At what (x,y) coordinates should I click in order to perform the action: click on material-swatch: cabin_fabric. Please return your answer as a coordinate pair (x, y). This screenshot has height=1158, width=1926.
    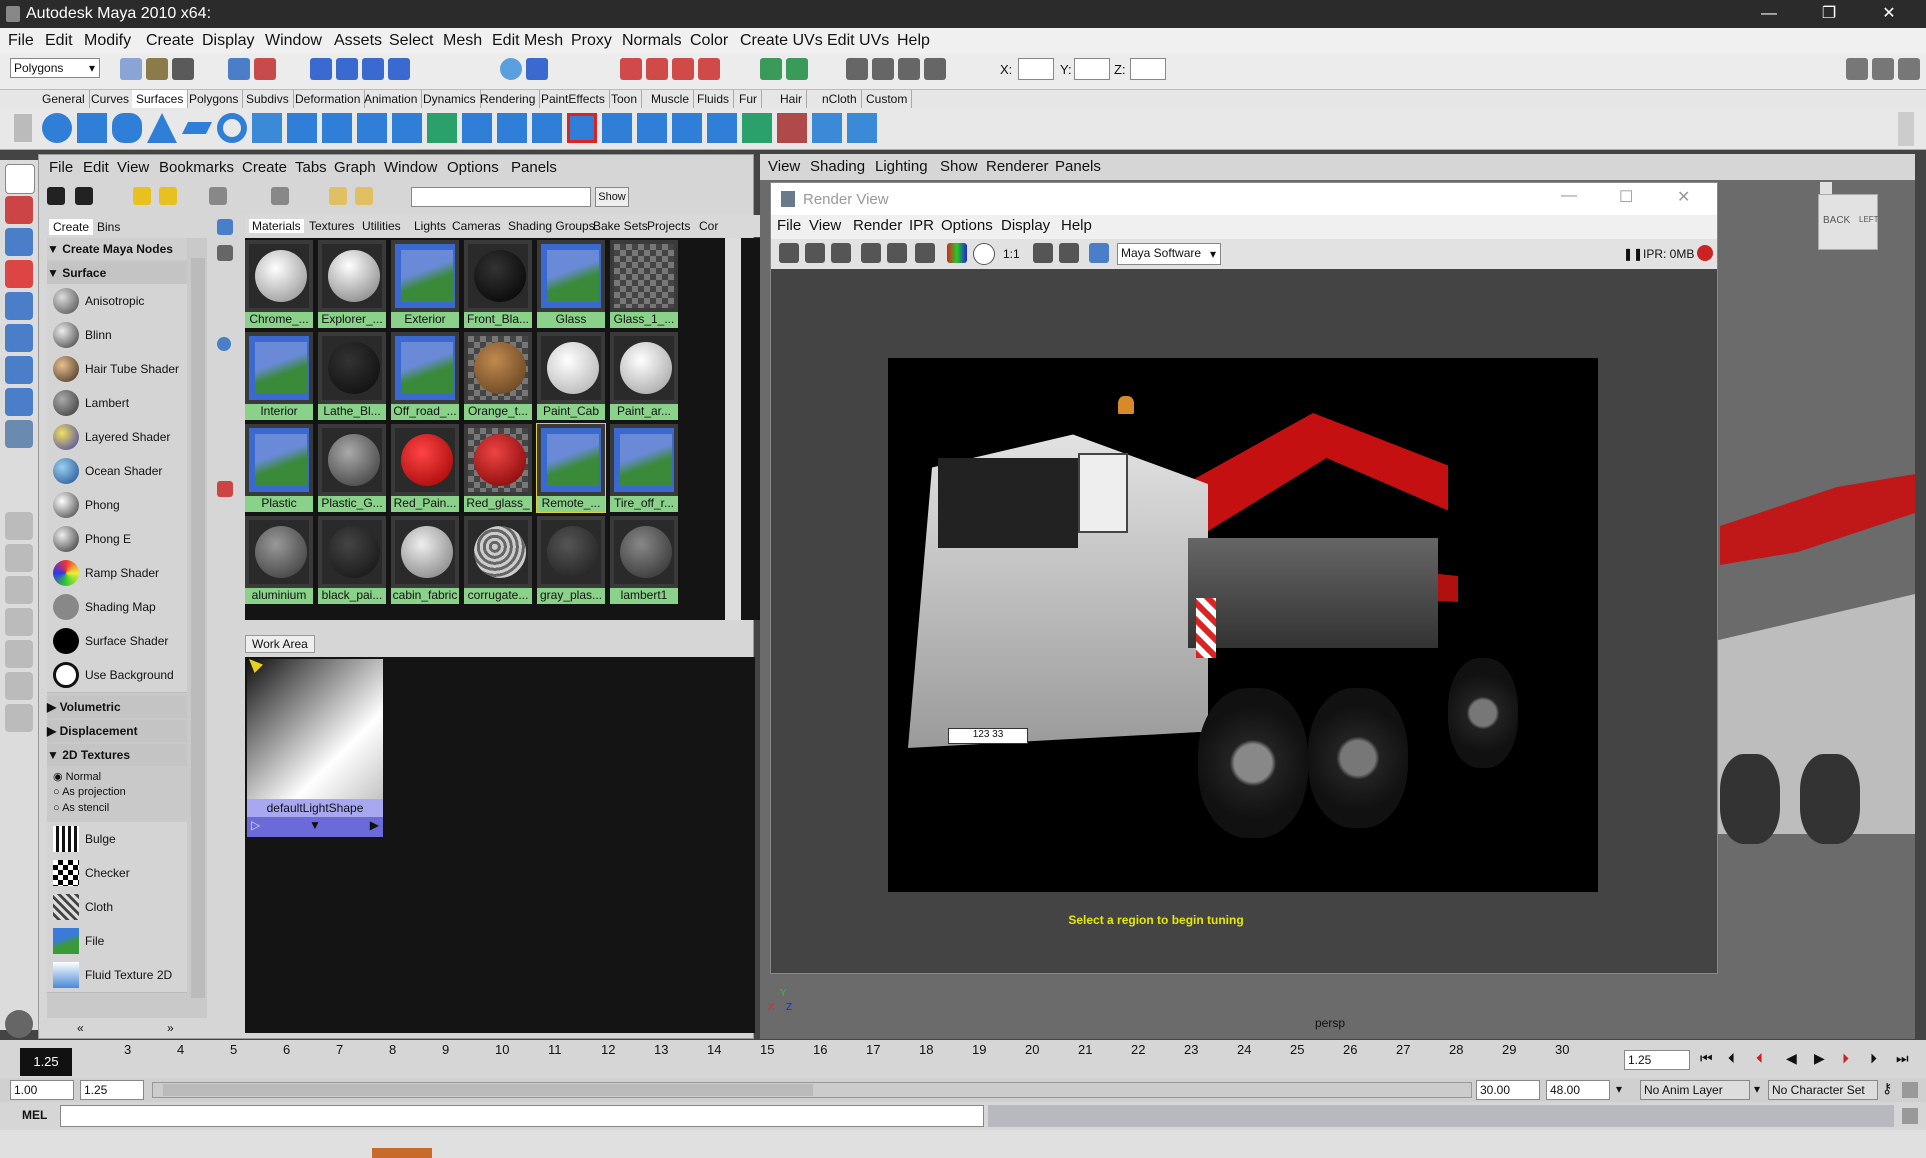
    Looking at the image, I should click on (425, 560).